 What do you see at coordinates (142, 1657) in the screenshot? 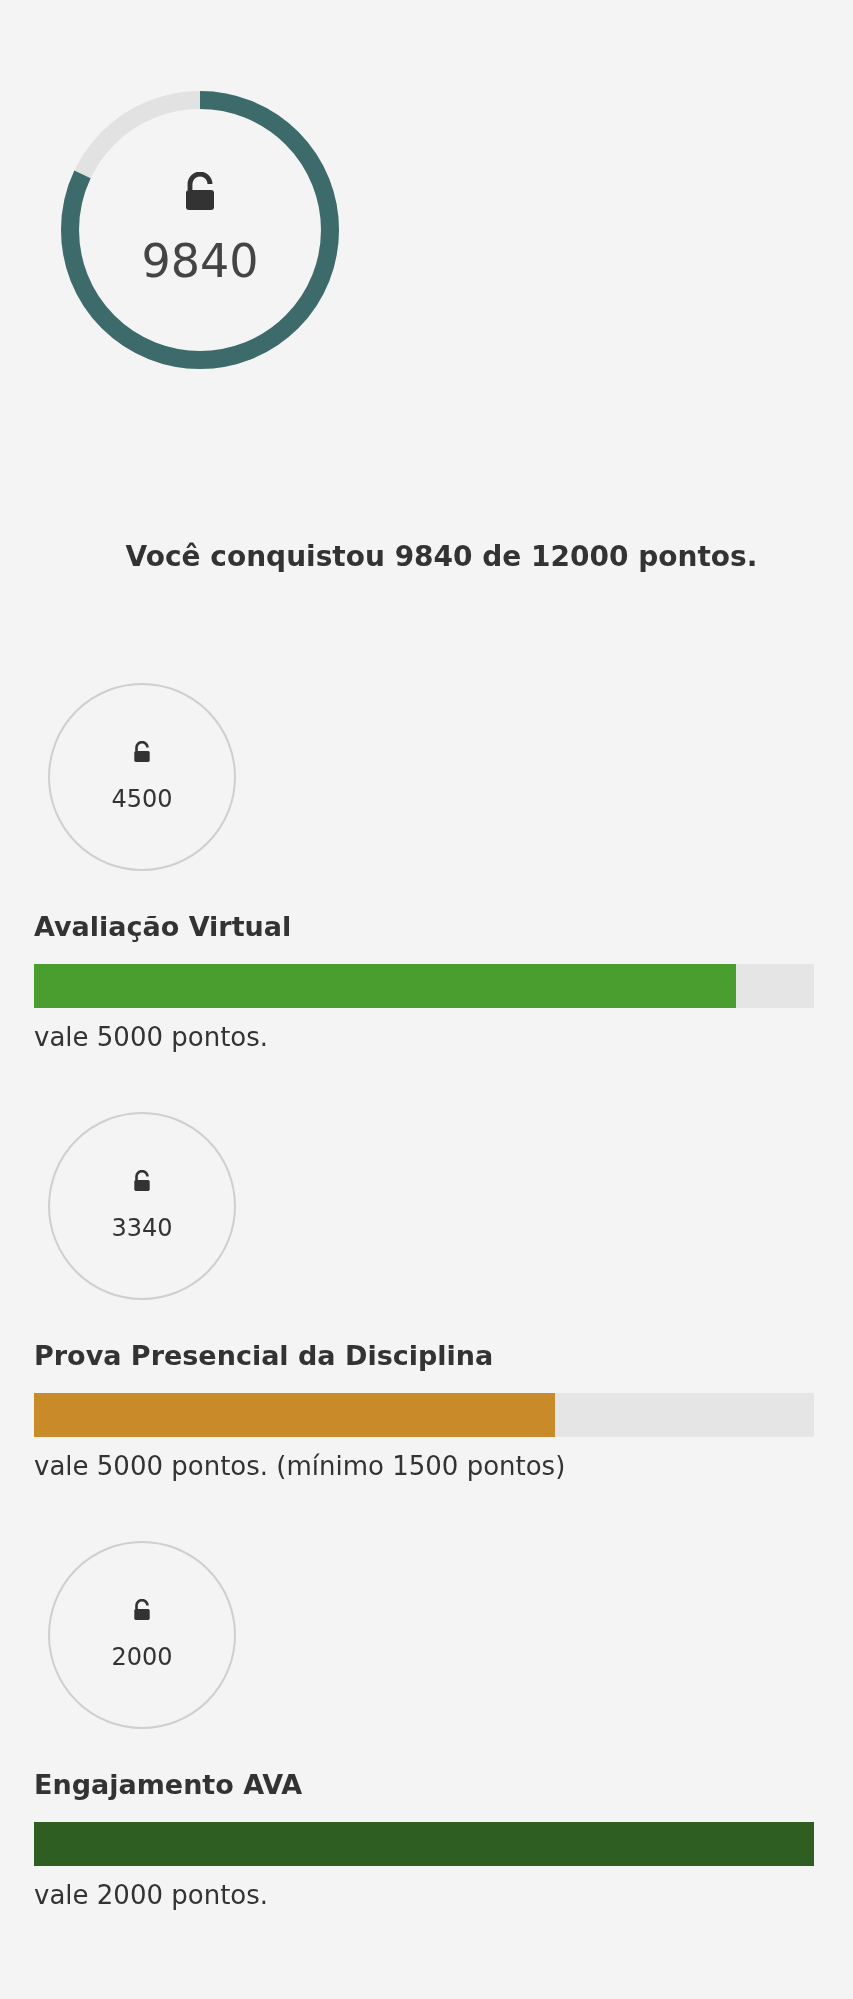
I see `points-value: 2000` at bounding box center [142, 1657].